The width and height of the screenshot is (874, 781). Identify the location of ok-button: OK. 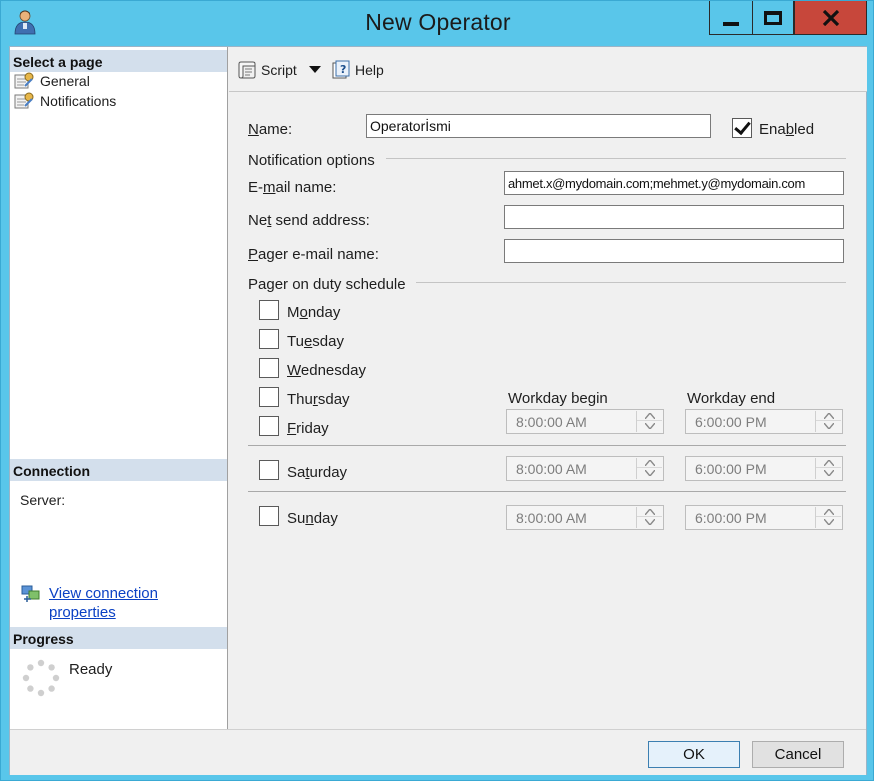
(694, 754).